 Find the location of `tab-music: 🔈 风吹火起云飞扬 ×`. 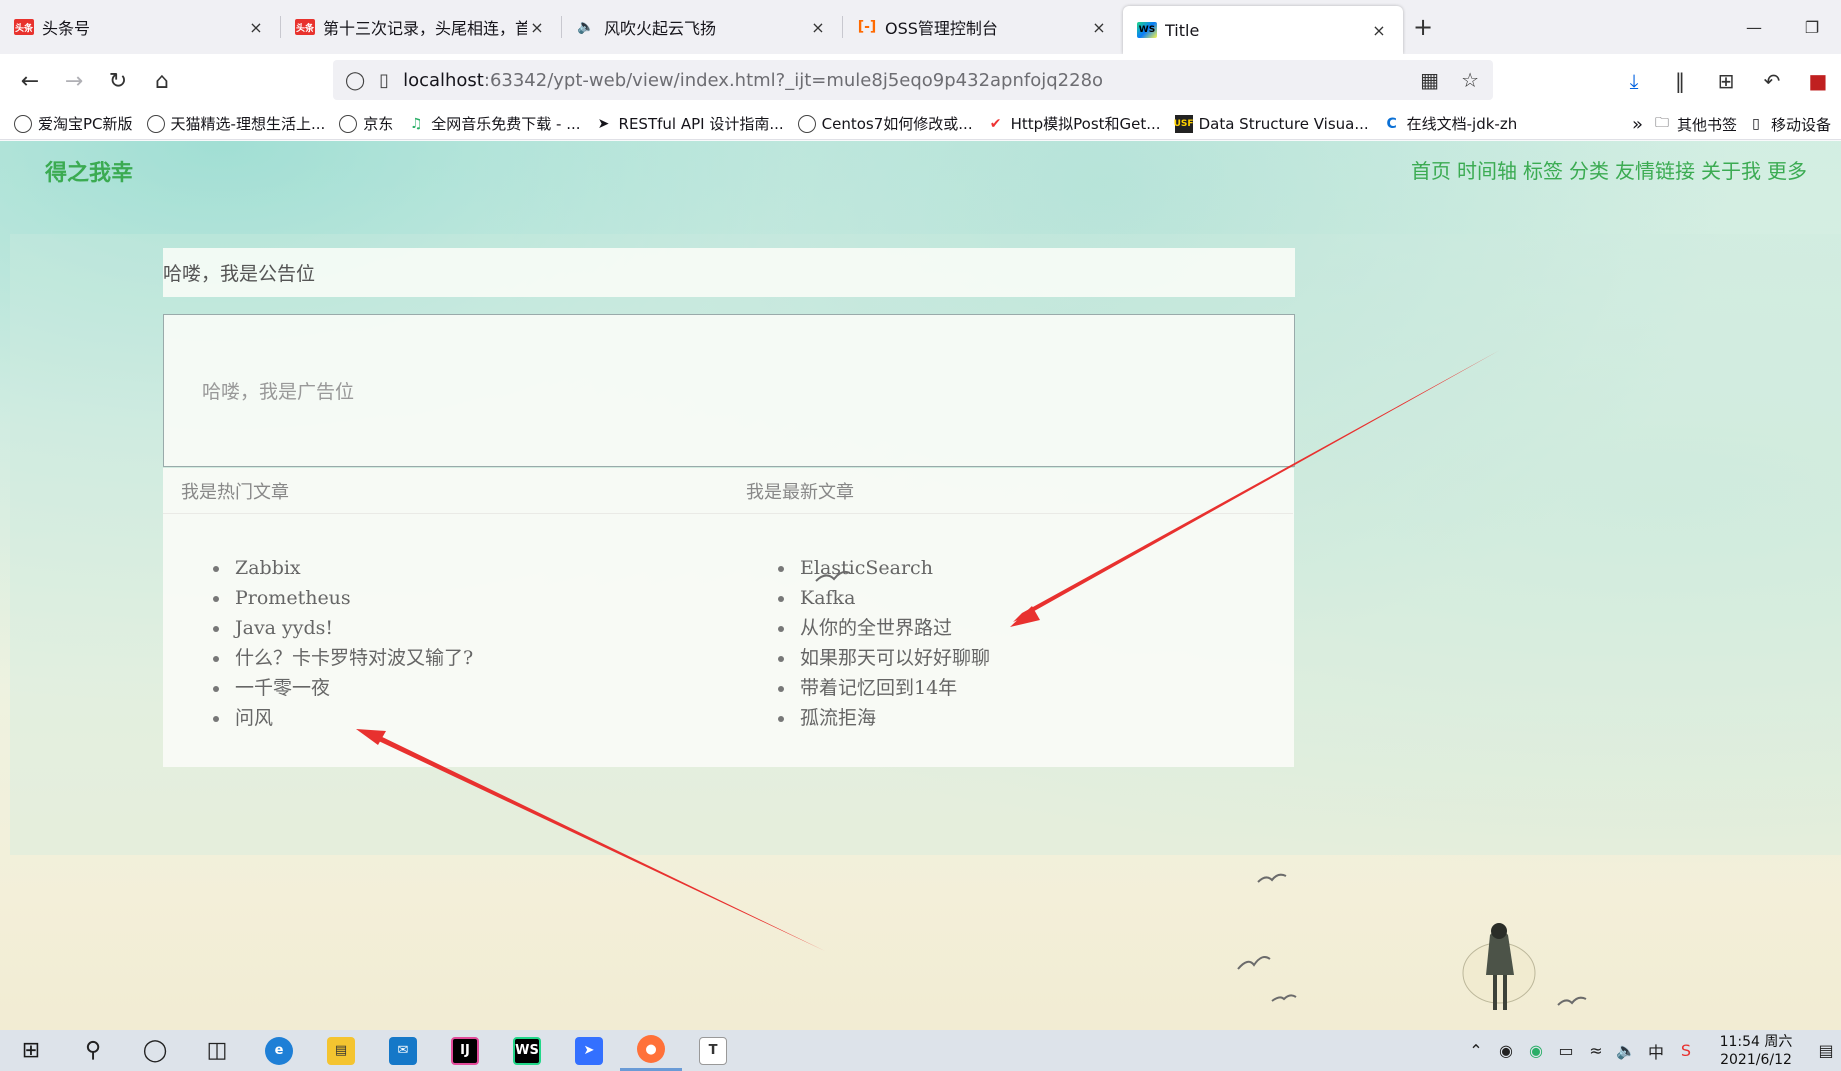

tab-music: 🔈 风吹火起云飞扬 × is located at coordinates (702, 27).